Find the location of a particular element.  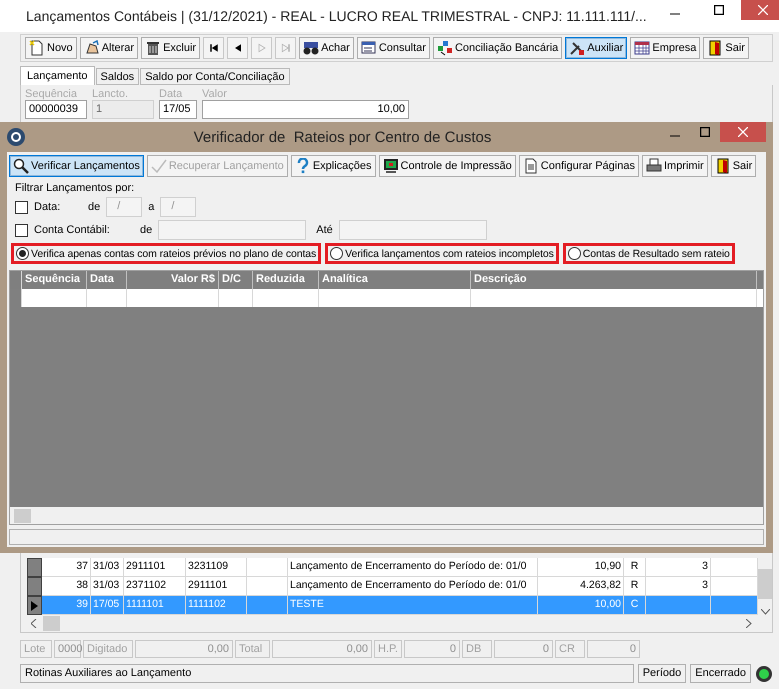

new-document-icon is located at coordinates (37, 48).